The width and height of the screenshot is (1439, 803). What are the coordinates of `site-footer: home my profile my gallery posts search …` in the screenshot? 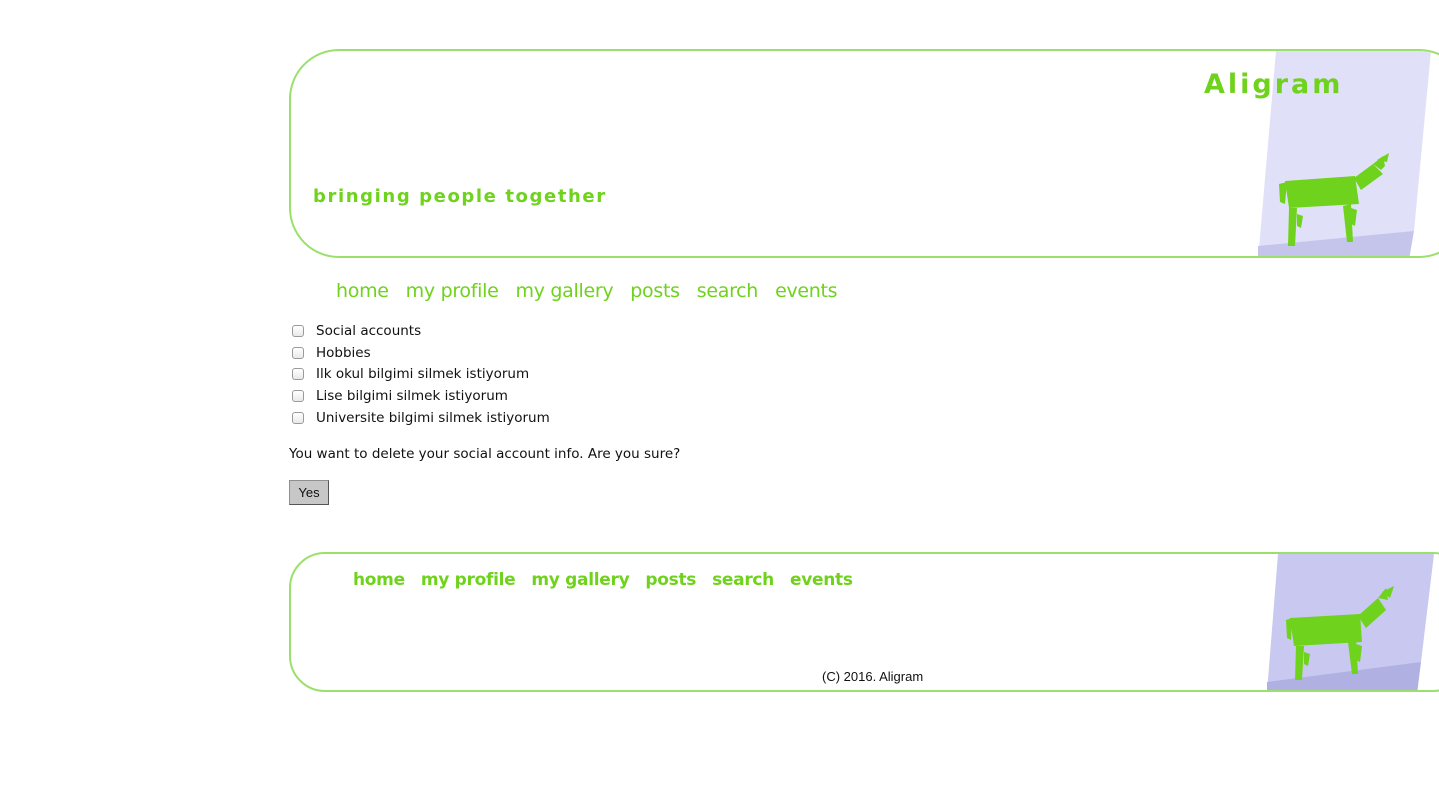 It's located at (864, 622).